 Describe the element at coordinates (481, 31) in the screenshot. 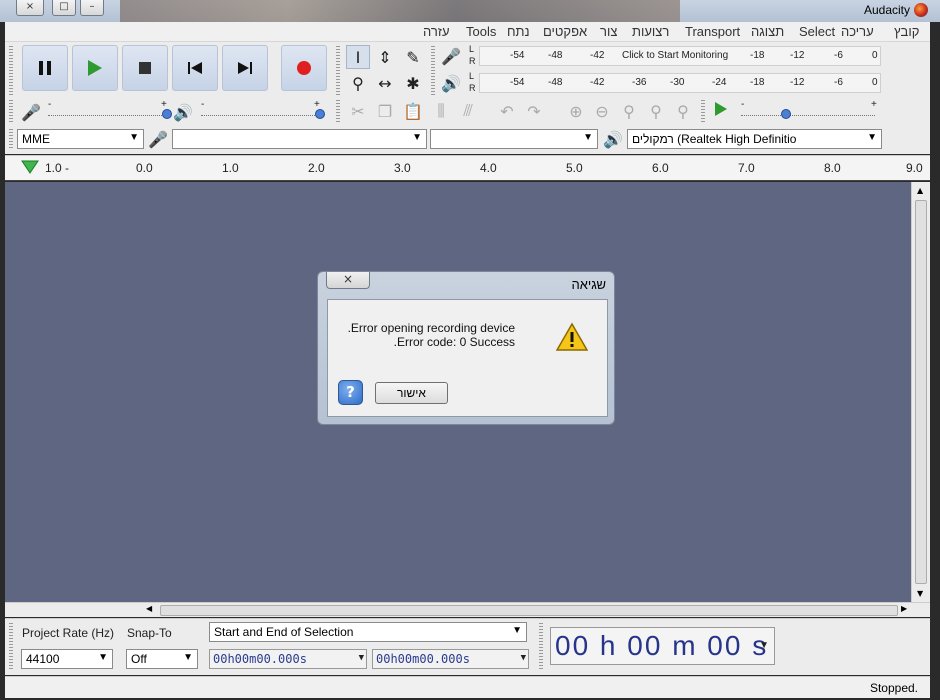

I see `menu-tools: Tools` at that location.